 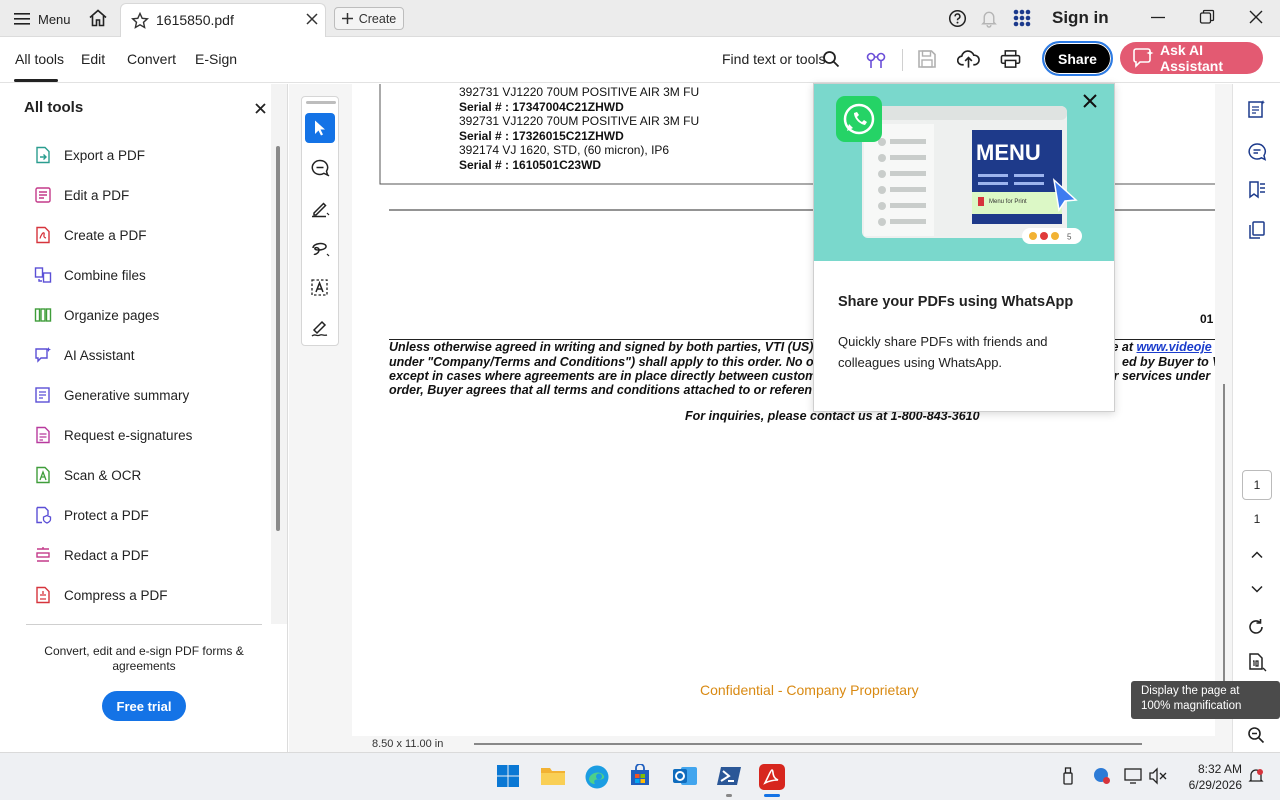 What do you see at coordinates (320, 328) in the screenshot?
I see `sign-tool-button` at bounding box center [320, 328].